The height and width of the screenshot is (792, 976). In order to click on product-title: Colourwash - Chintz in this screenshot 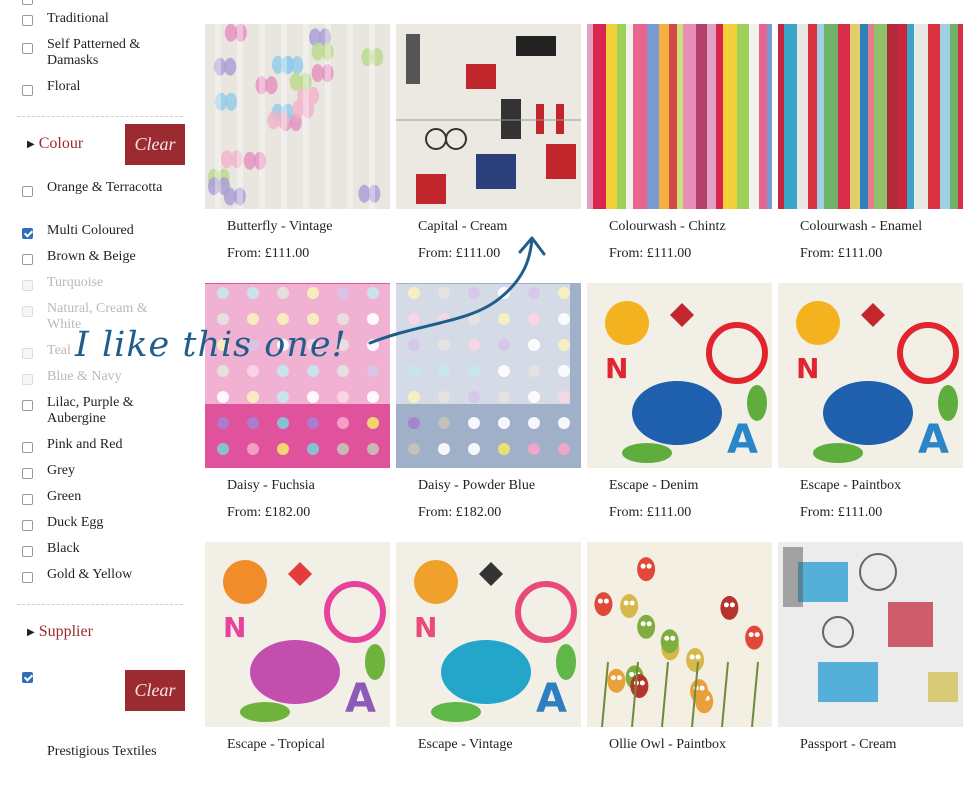, I will do `click(667, 227)`.